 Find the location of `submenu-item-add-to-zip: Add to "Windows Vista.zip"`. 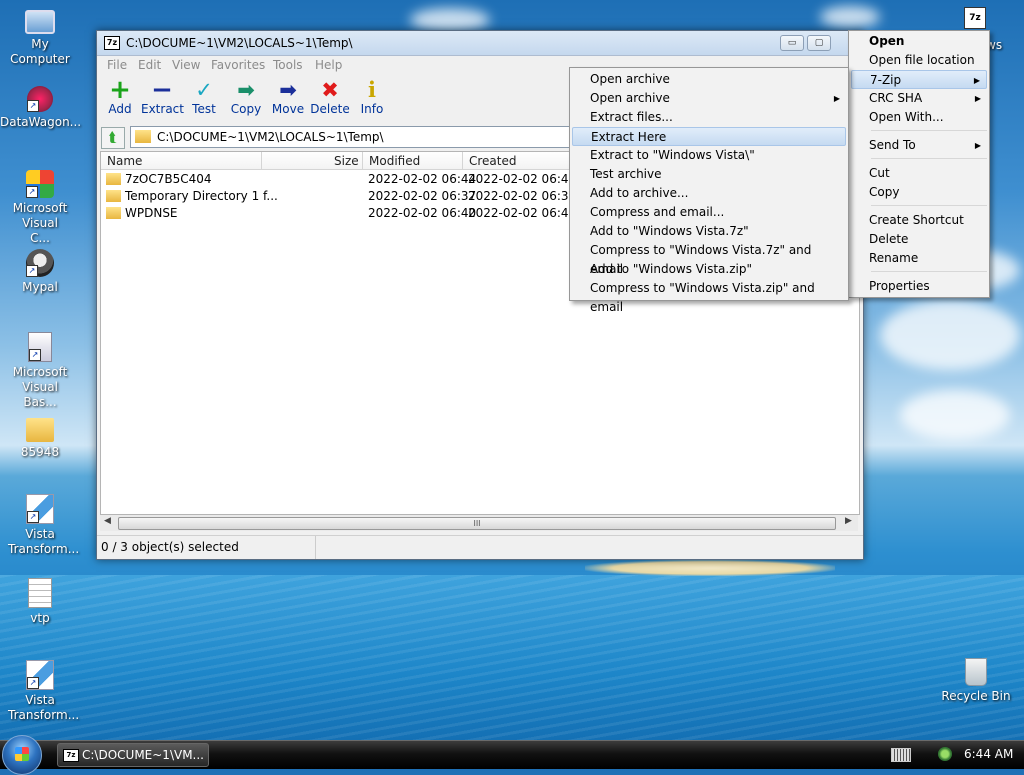

submenu-item-add-to-zip: Add to "Windows Vista.zip" is located at coordinates (709, 269).